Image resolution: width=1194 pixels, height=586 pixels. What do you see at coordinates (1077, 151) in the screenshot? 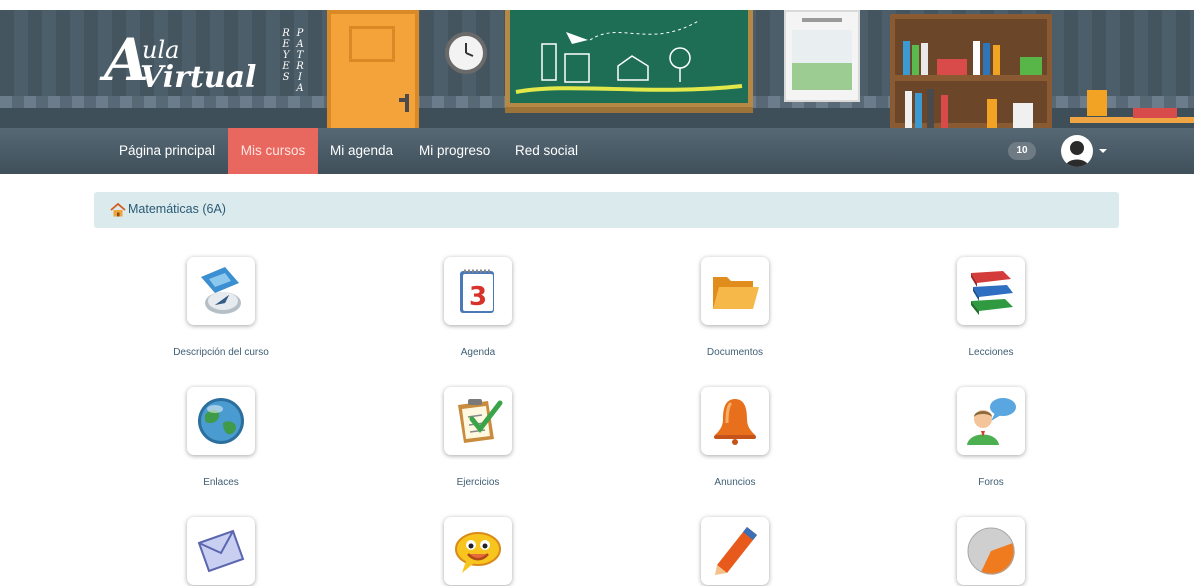
I see `user-avatar-icon` at bounding box center [1077, 151].